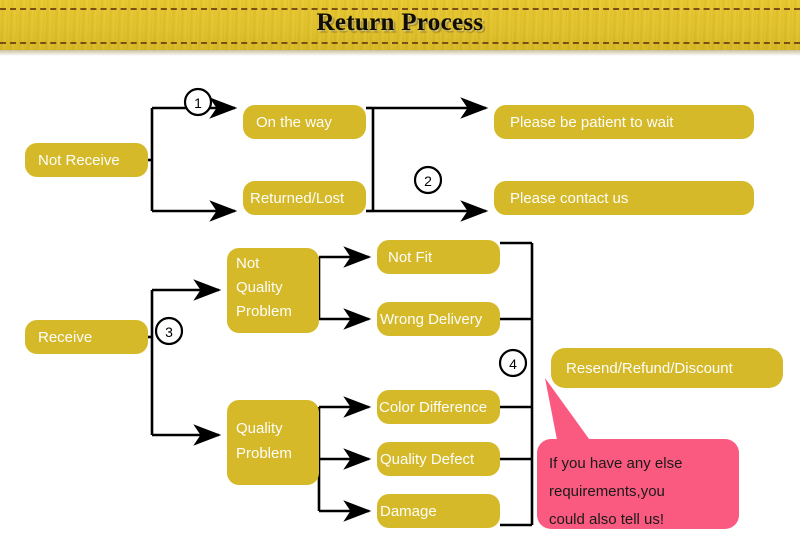  Describe the element at coordinates (615, 463) in the screenshot. I see `callout-line-1-text: If you have any else` at that location.